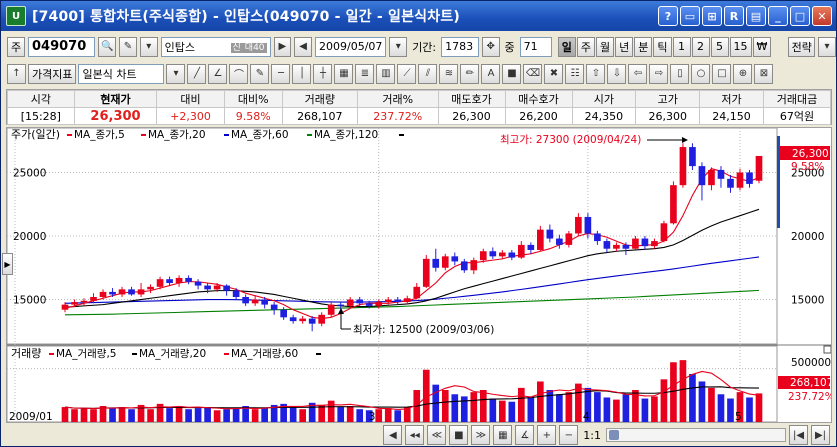 The width and height of the screenshot is (837, 447). Describe the element at coordinates (681, 46) in the screenshot. I see `tab-1: 1` at that location.